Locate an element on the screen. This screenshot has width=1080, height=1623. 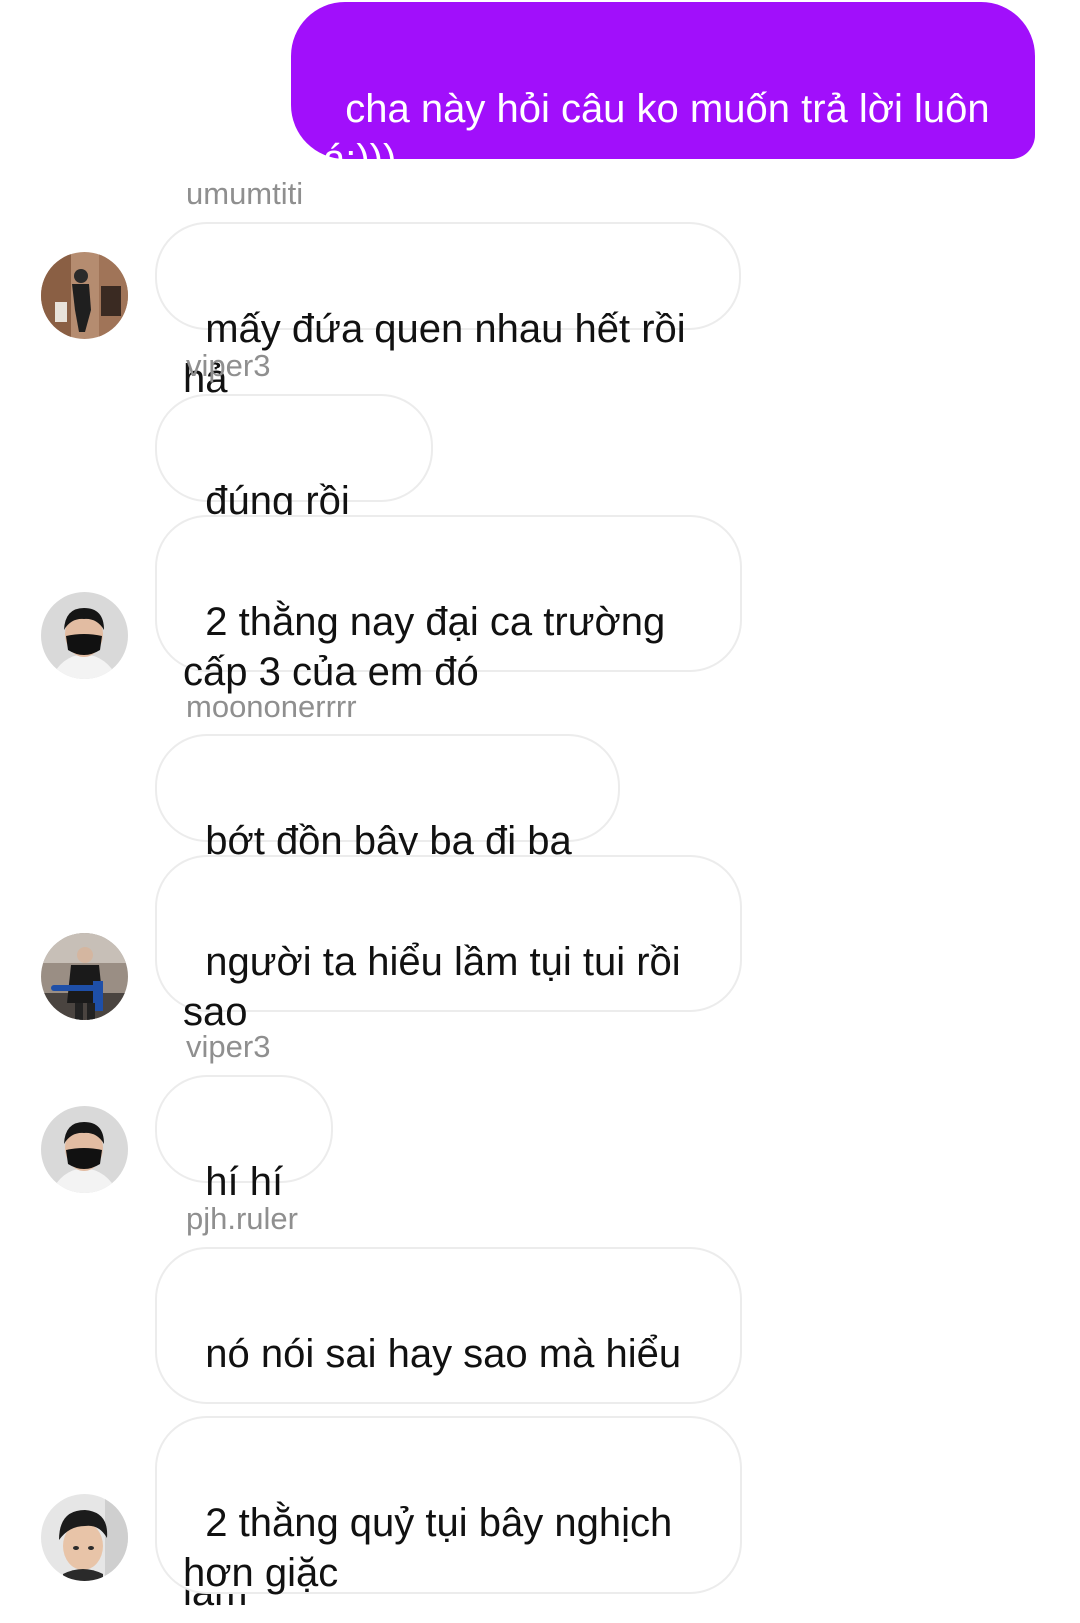
incoming-message-bubble: đúng rồi anh is located at coordinates (294, 483).